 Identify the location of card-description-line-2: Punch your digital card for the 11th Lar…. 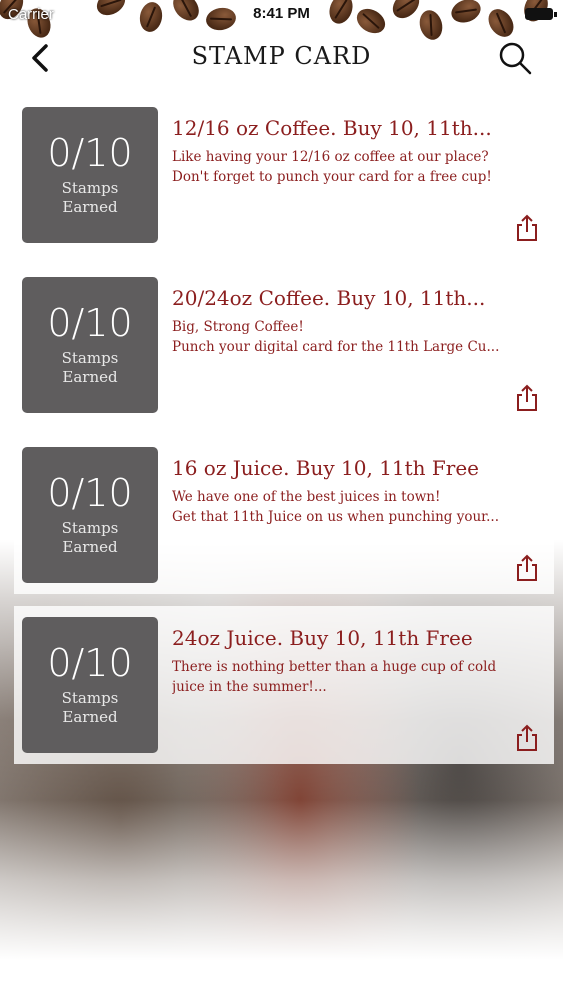
(336, 347).